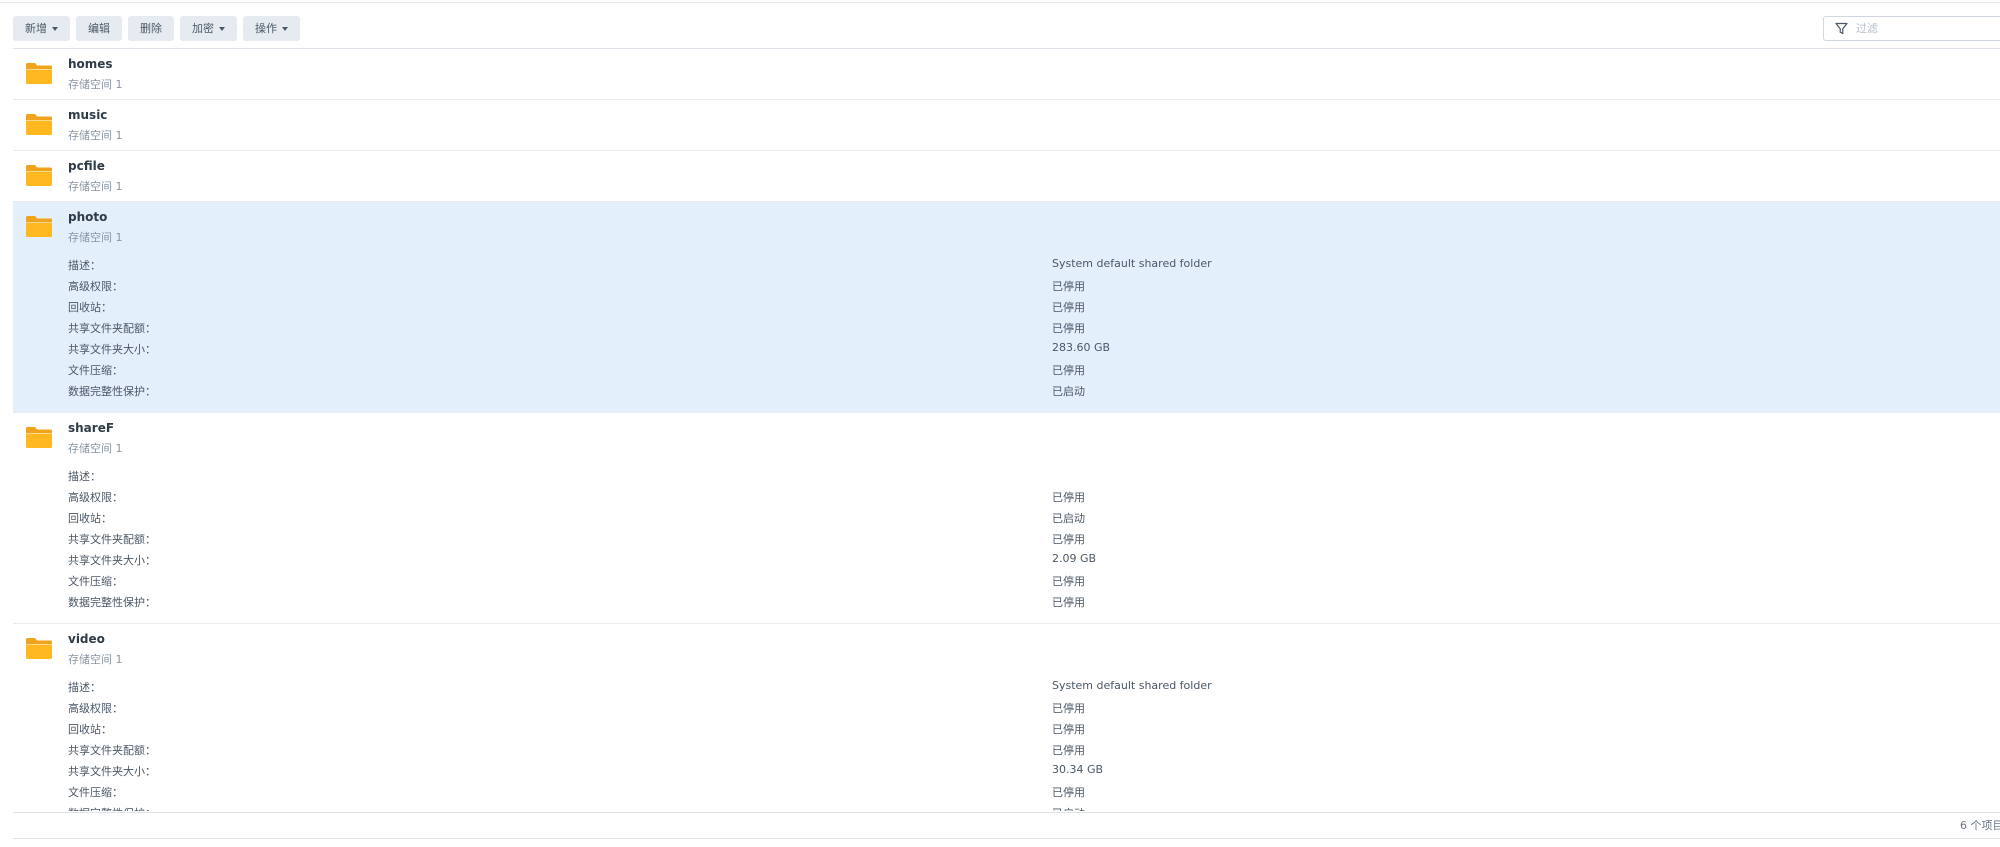  Describe the element at coordinates (1018, 601) in the screenshot. I see `detail-row: 数据完整性保护： 已停用` at that location.